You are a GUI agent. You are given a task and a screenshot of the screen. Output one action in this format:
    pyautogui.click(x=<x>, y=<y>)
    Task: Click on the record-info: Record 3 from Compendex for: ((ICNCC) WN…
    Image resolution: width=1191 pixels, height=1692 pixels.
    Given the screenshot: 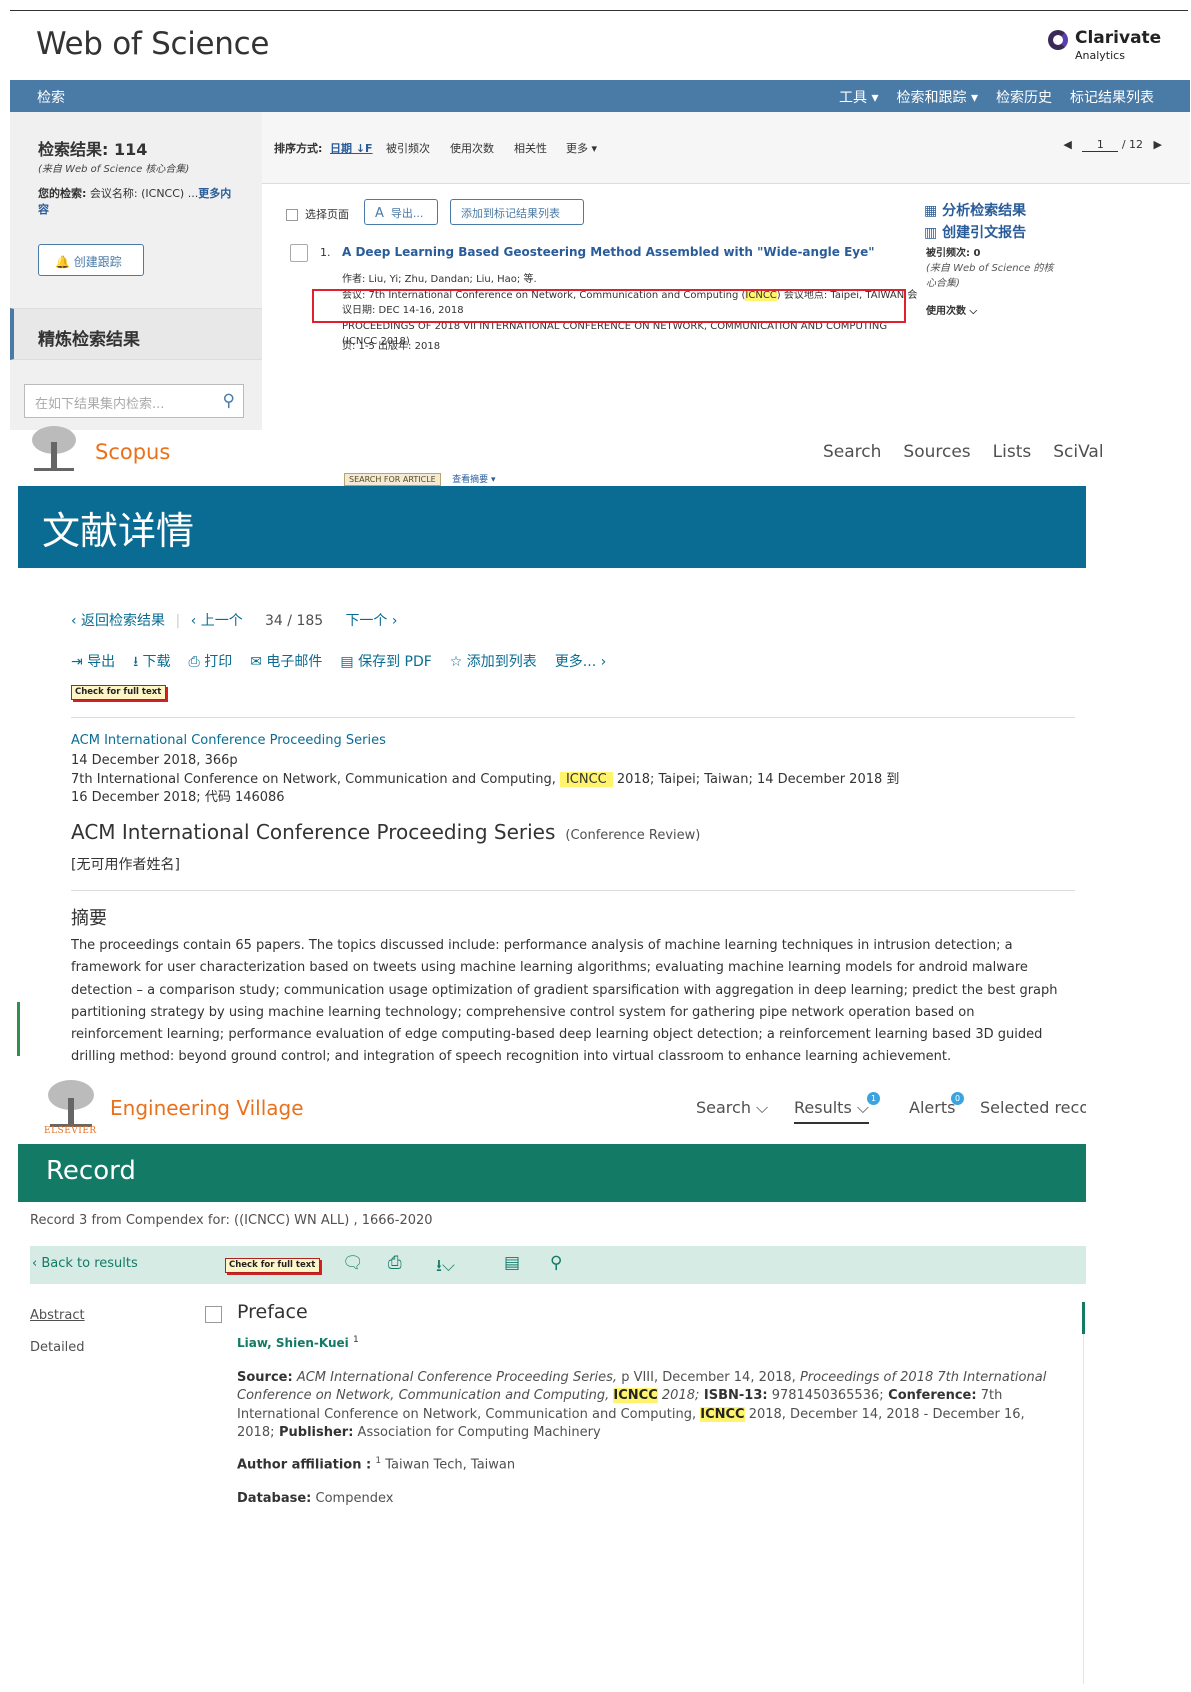 What is the action you would take?
    pyautogui.click(x=231, y=1220)
    